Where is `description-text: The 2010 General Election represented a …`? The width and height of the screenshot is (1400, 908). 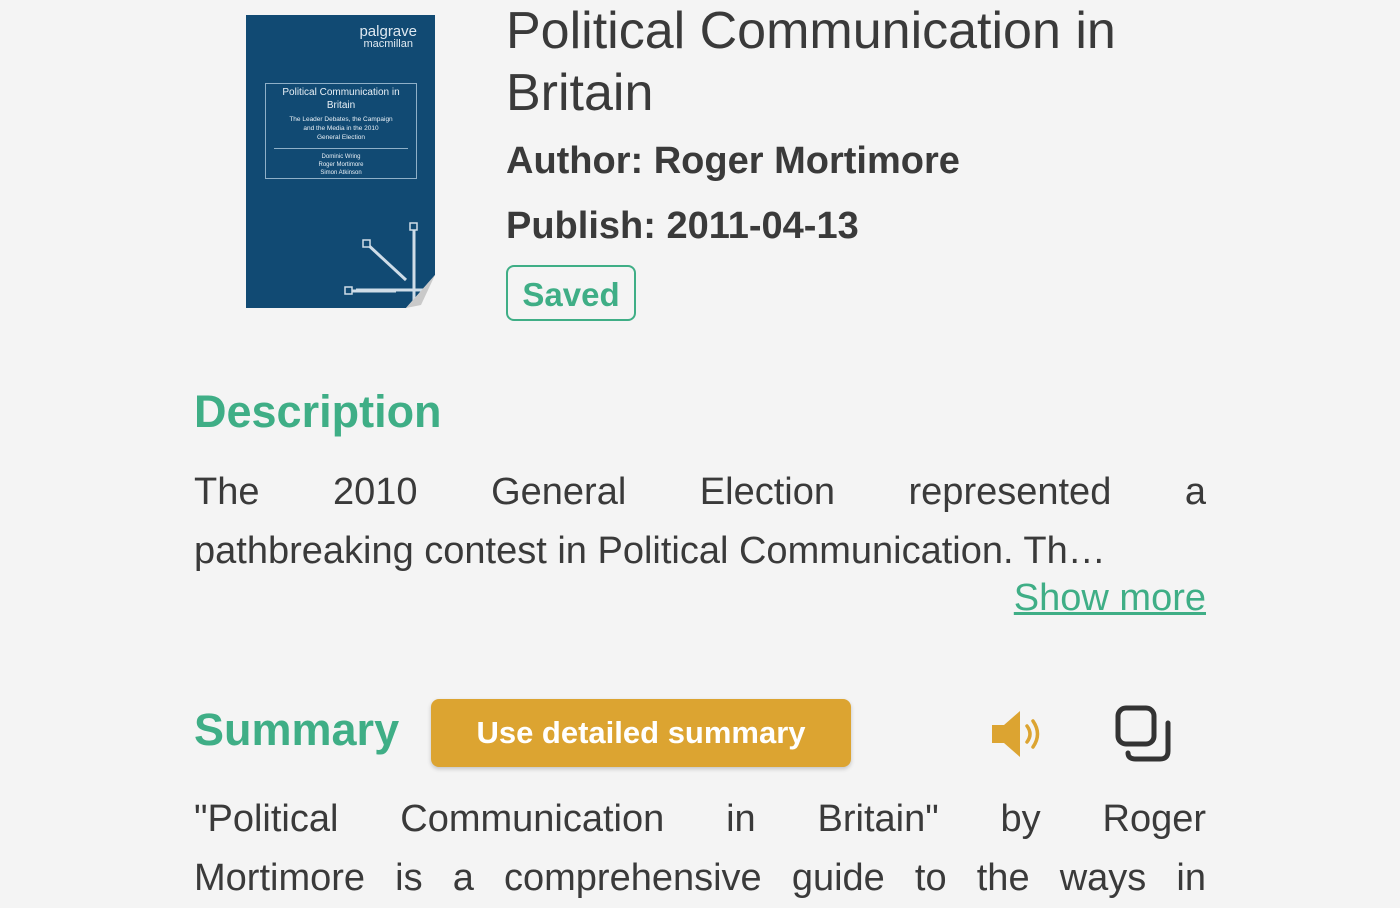
description-text: The 2010 General Election represented a … is located at coordinates (700, 522).